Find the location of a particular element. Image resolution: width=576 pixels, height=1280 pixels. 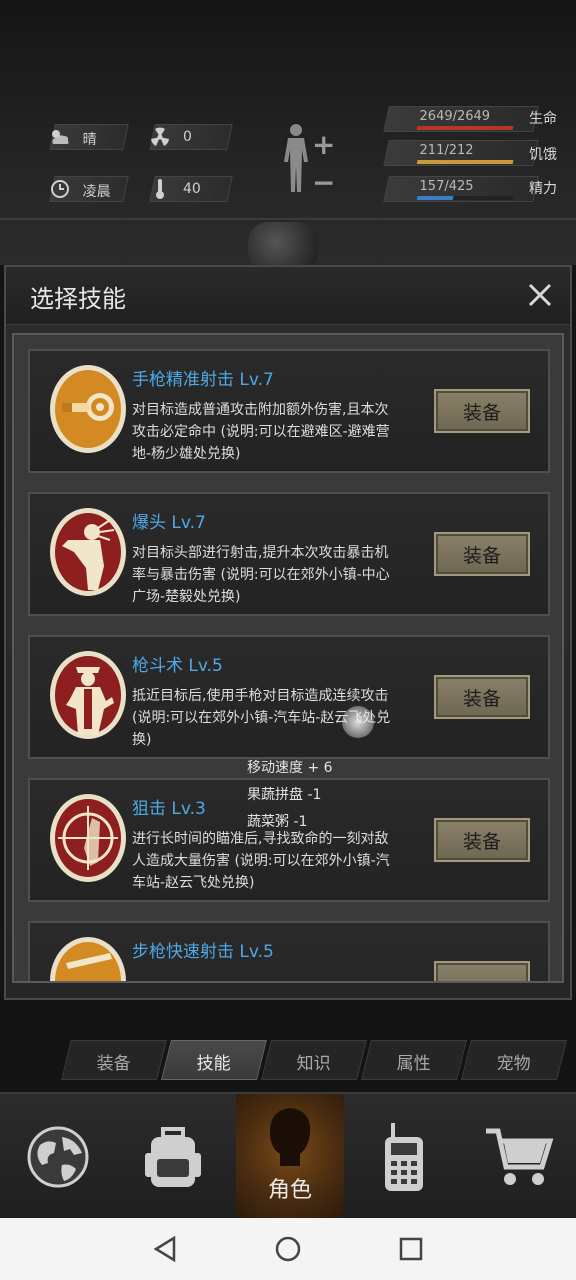

close-button is located at coordinates (540, 295).